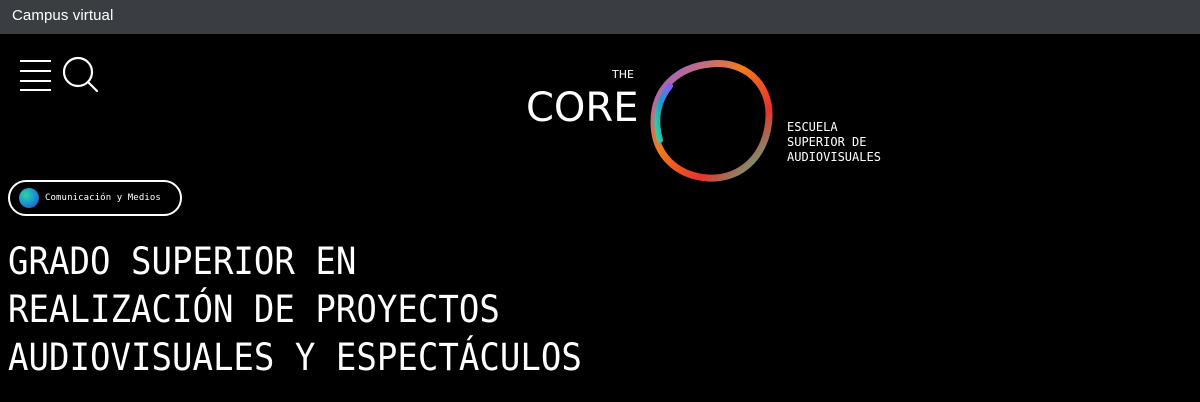  What do you see at coordinates (254, 309) in the screenshot?
I see `title-line-2: REALIZACIÓN DE PROYECTOS` at bounding box center [254, 309].